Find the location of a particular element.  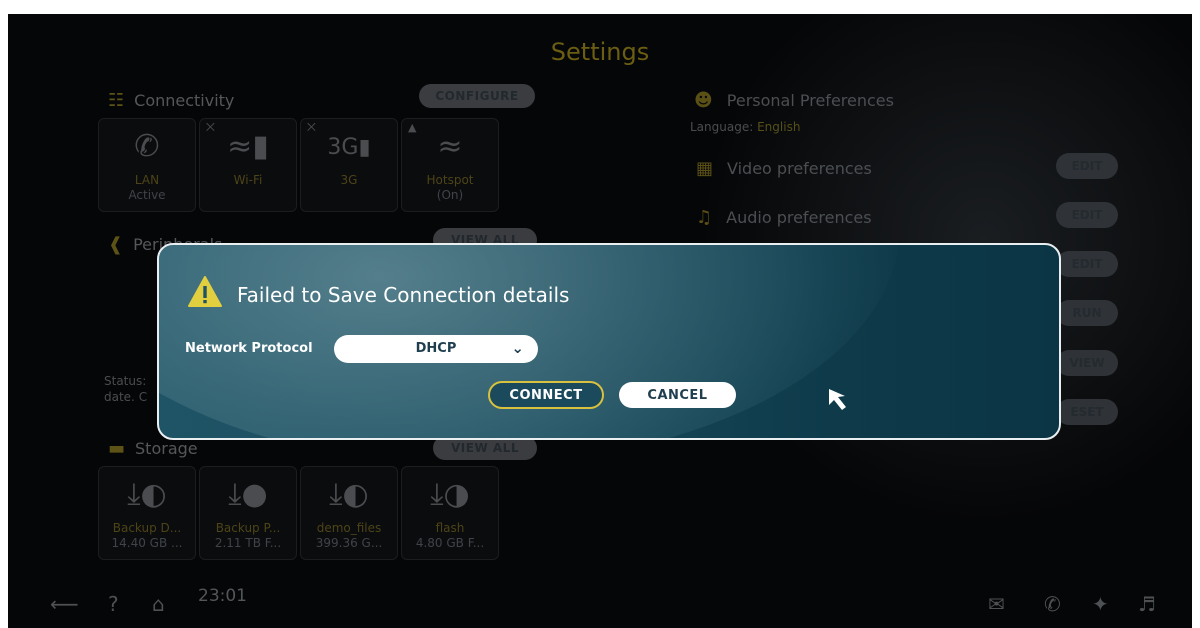

status-line-2: date. C is located at coordinates (126, 397).